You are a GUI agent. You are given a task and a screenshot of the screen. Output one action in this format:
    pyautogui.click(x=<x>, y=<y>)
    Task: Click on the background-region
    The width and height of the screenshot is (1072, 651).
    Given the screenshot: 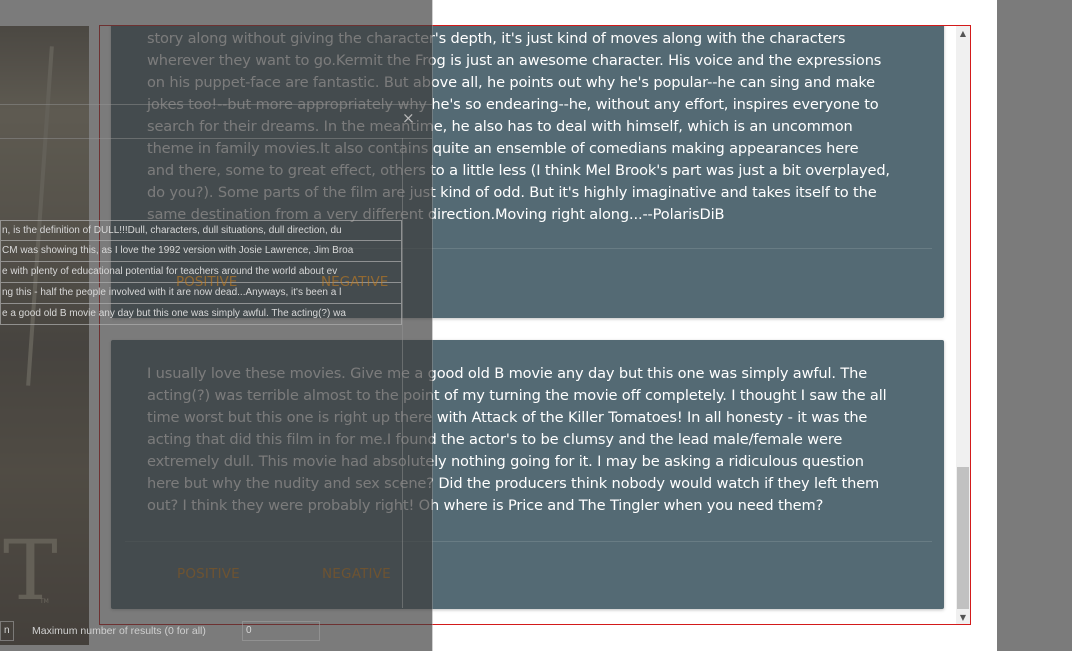 What is the action you would take?
    pyautogui.click(x=1034, y=325)
    